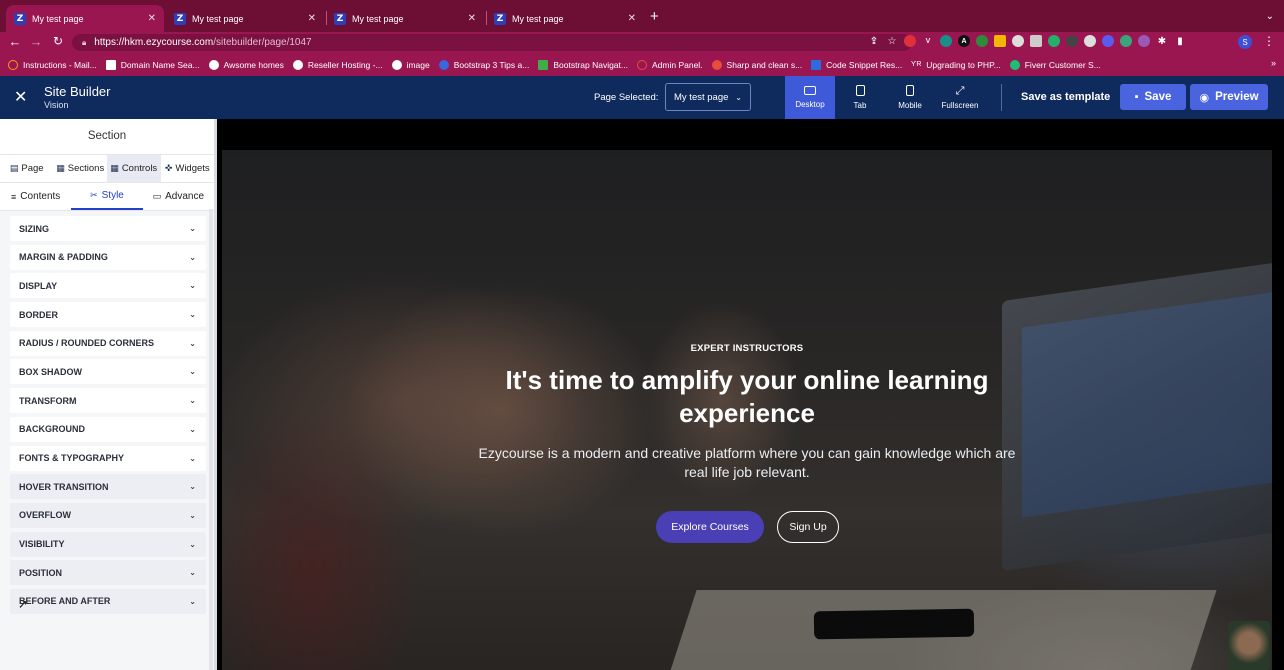 The image size is (1284, 670). Describe the element at coordinates (107, 137) in the screenshot. I see `panel-heading: Section` at that location.